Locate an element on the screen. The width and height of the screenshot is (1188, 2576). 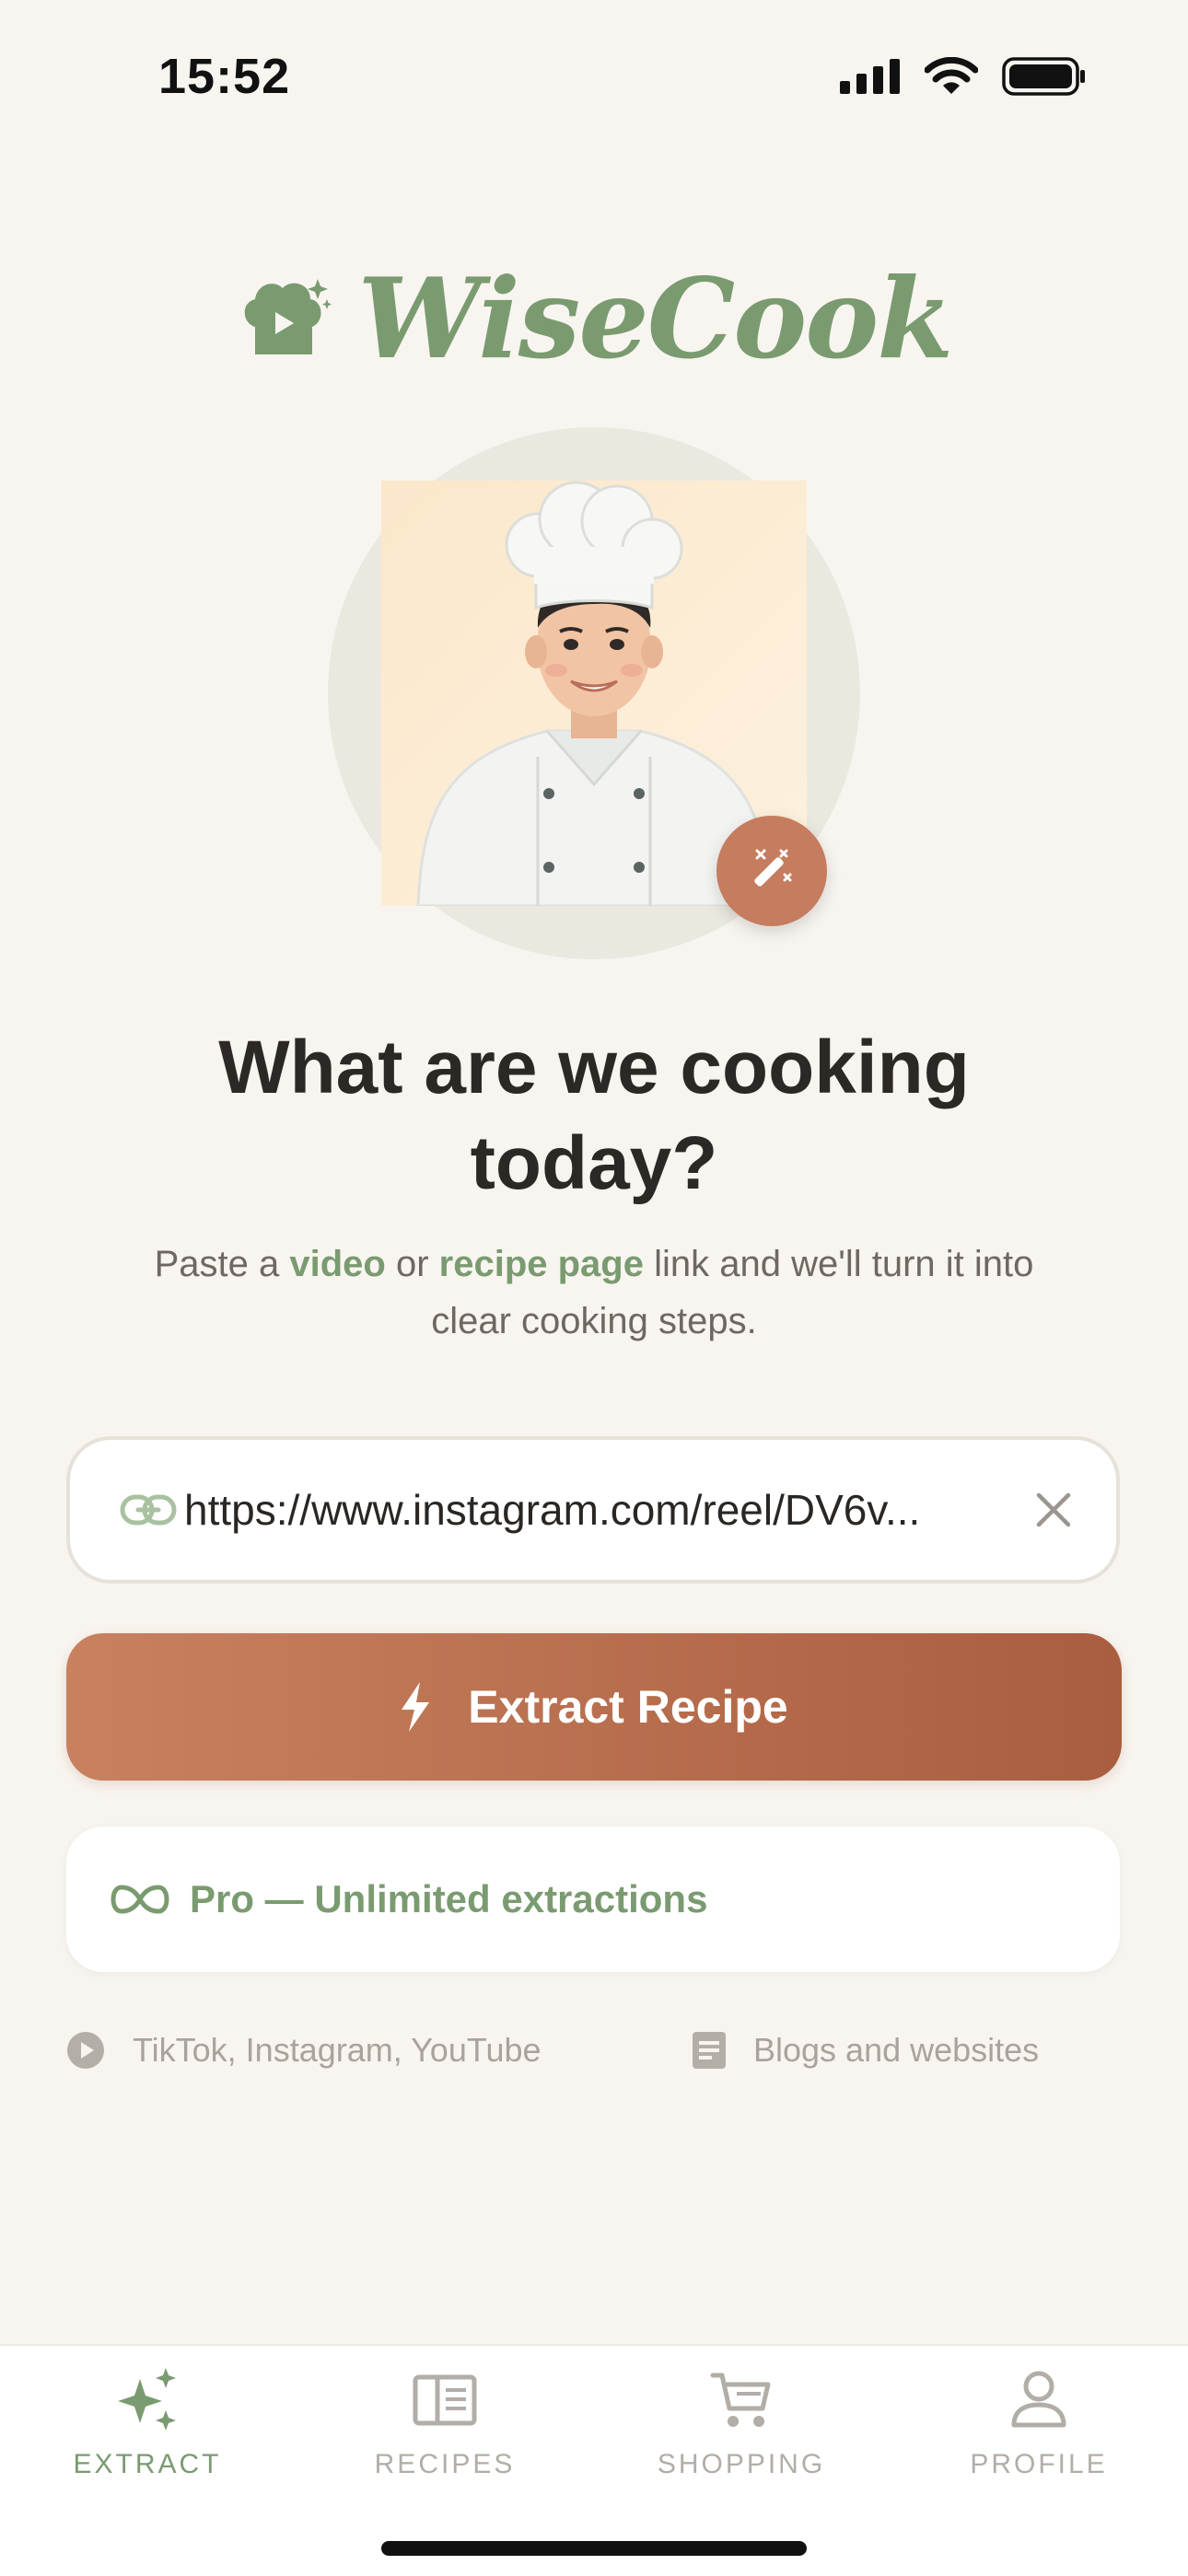
tab-label: SHOPPING is located at coordinates (741, 2464).